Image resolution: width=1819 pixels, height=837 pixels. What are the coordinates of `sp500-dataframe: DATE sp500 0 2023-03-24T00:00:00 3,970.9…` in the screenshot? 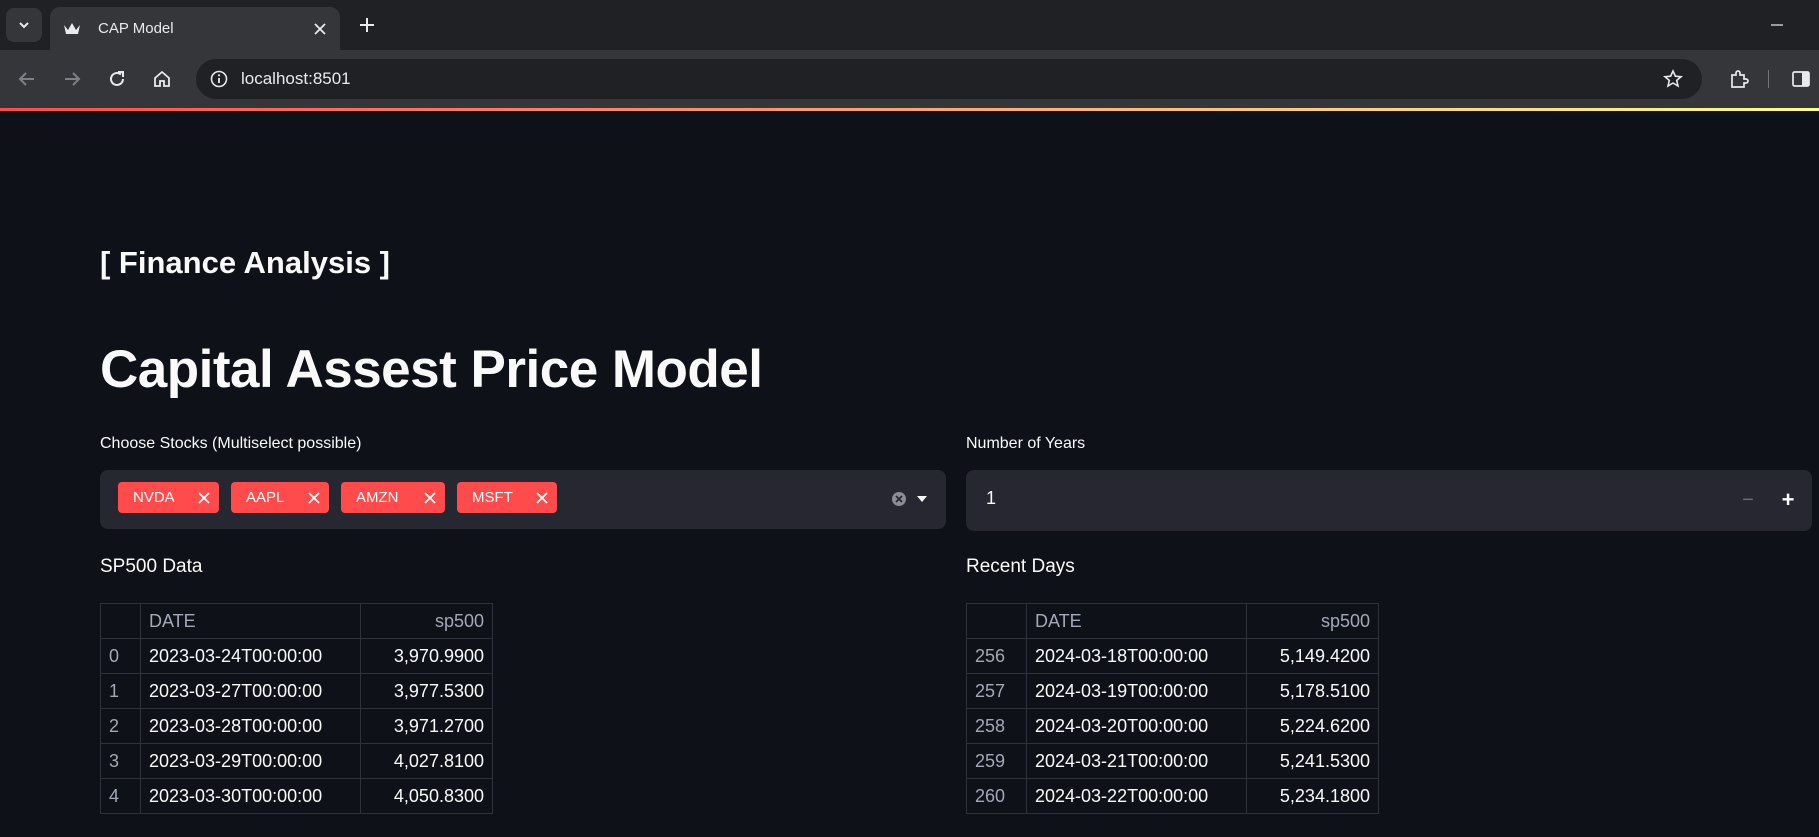 It's located at (296, 708).